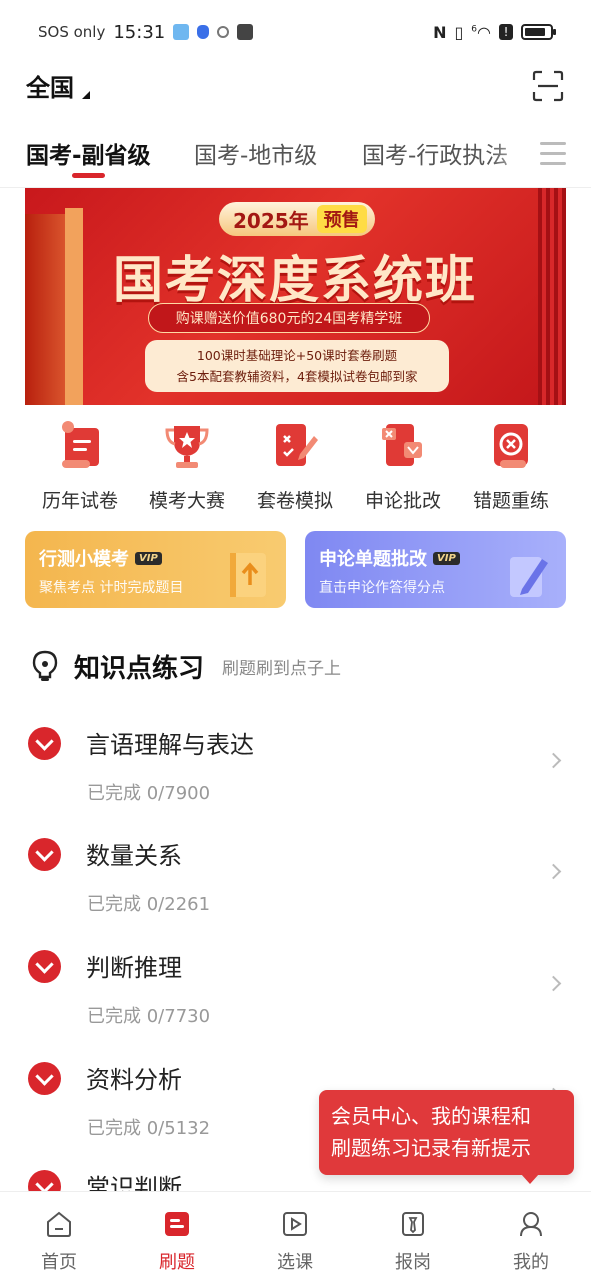 This screenshot has width=591, height=1280. What do you see at coordinates (149, 1128) in the screenshot?
I see `topic-progress: 已完成 0/5132` at bounding box center [149, 1128].